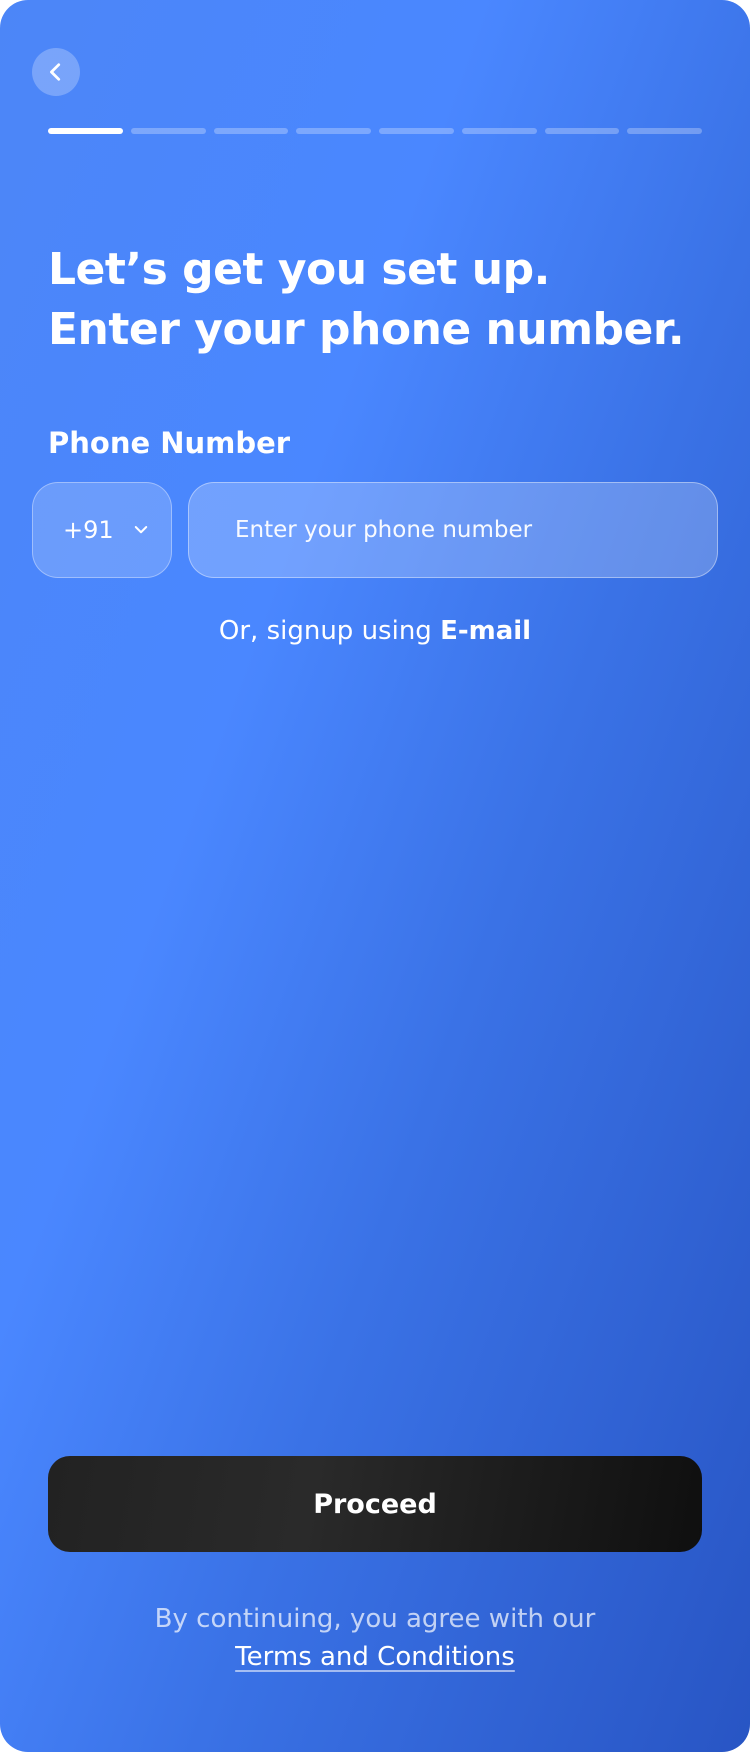  I want to click on back-button, so click(56, 72).